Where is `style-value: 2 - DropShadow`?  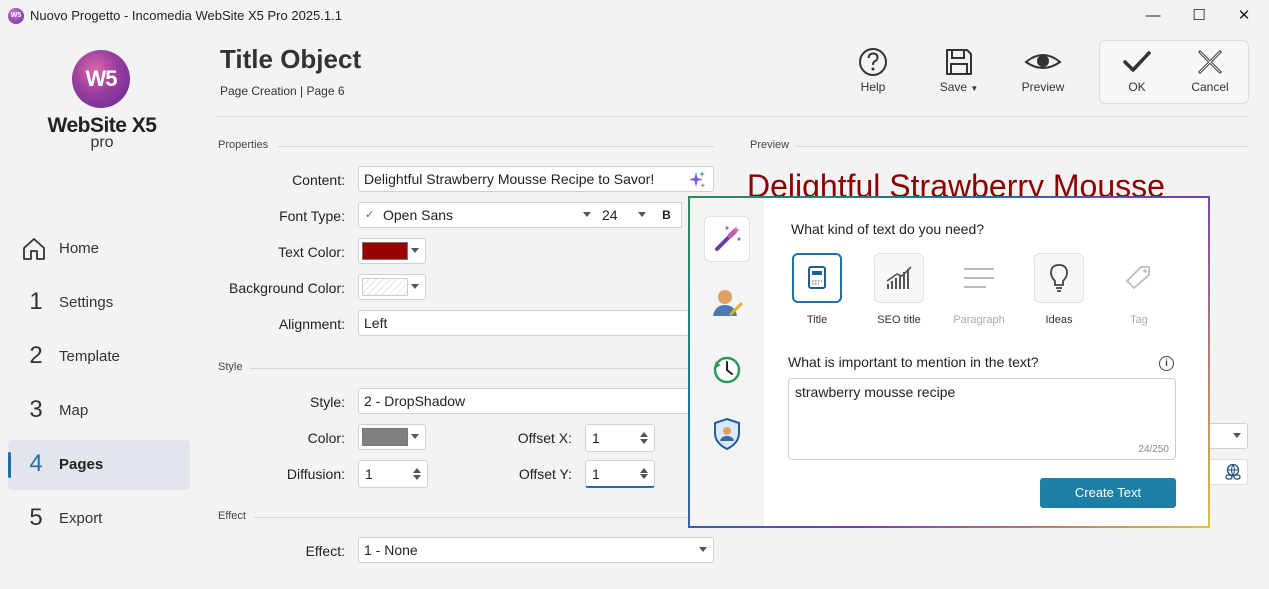
style-value: 2 - DropShadow is located at coordinates (415, 401).